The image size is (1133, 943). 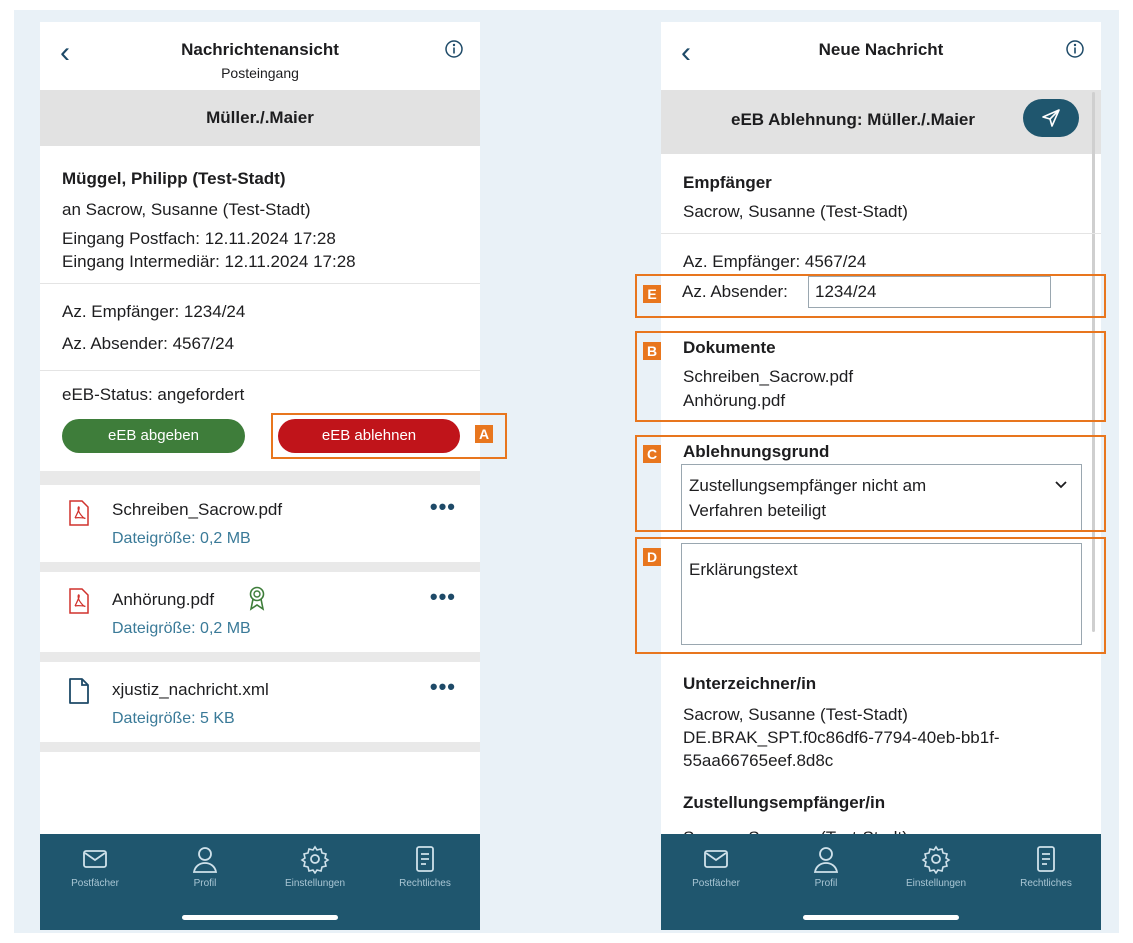 I want to click on file-size: Dateigröße: 5 KB, so click(x=173, y=718).